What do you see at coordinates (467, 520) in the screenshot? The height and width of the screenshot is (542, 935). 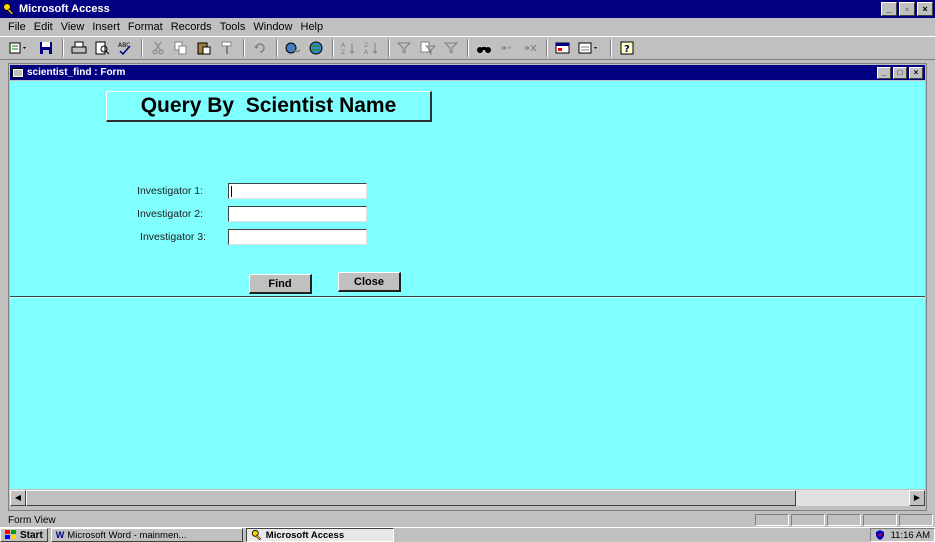 I see `status-bar: Form View` at bounding box center [467, 520].